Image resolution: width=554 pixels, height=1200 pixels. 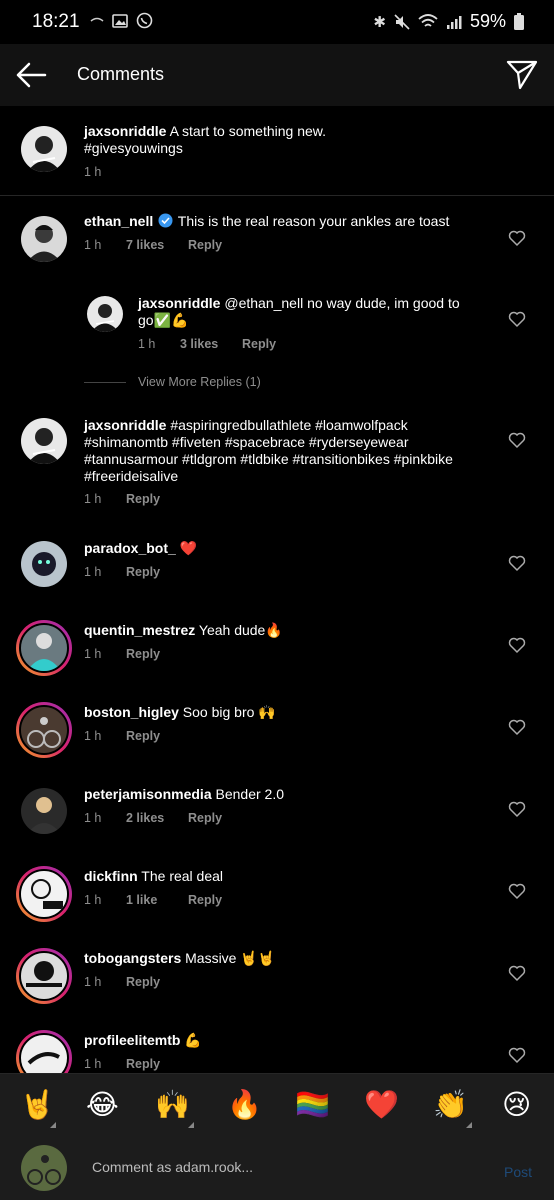 I want to click on caption-hashtag: #givesyouwings, so click(x=133, y=148).